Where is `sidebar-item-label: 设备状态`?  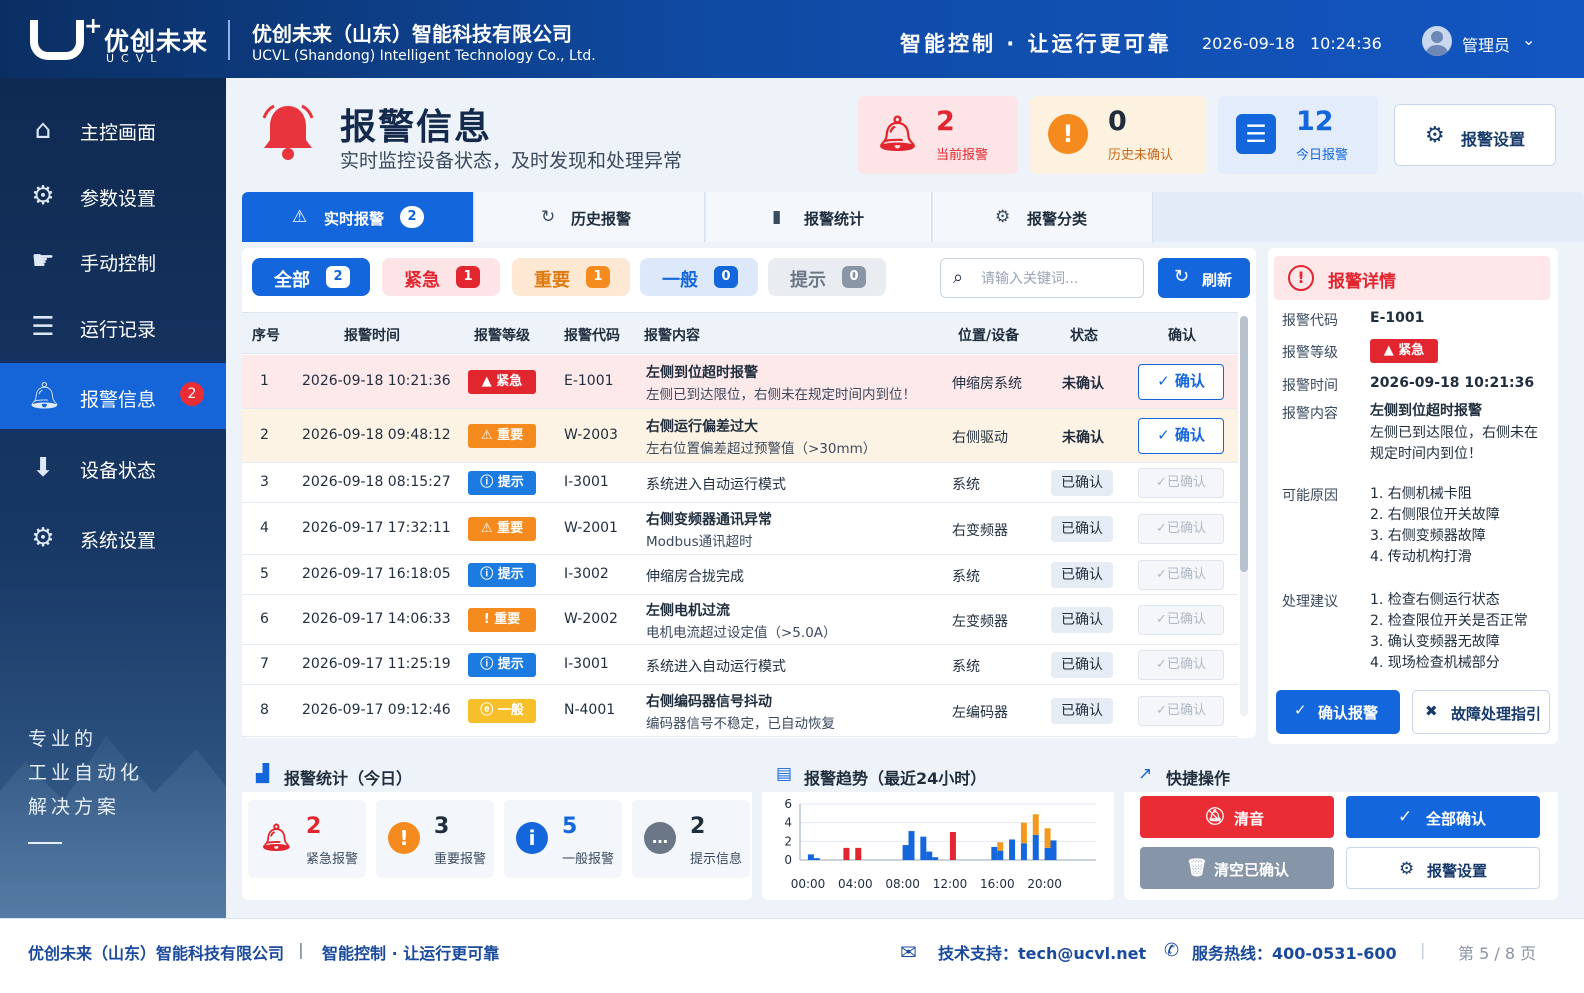 sidebar-item-label: 设备状态 is located at coordinates (118, 471).